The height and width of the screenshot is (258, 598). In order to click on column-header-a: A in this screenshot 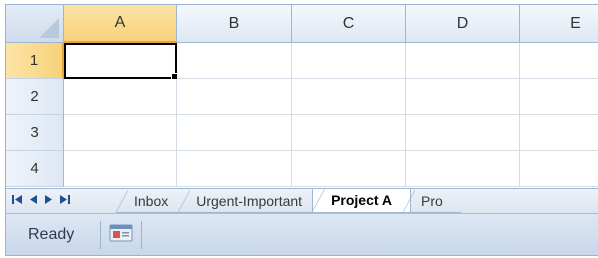, I will do `click(120, 24)`.